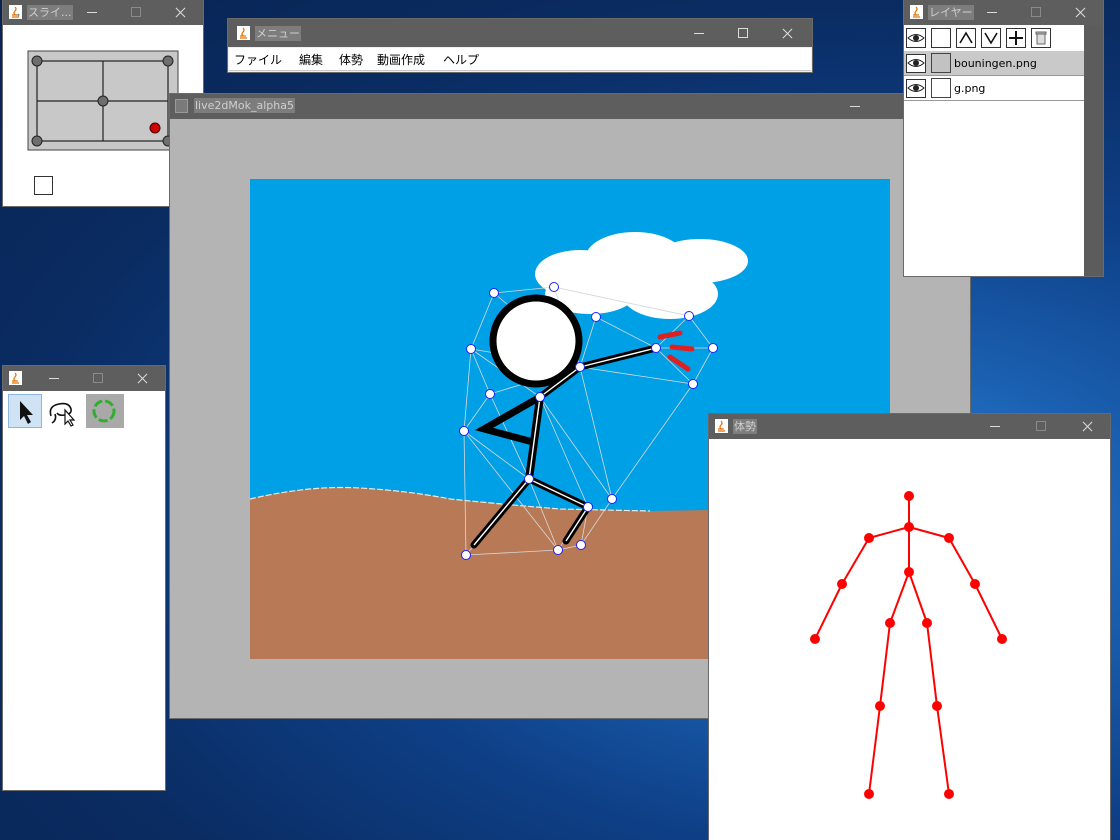 The image size is (1120, 840). I want to click on main-window-titlebar: live2dMok_alpha5, so click(570, 106).